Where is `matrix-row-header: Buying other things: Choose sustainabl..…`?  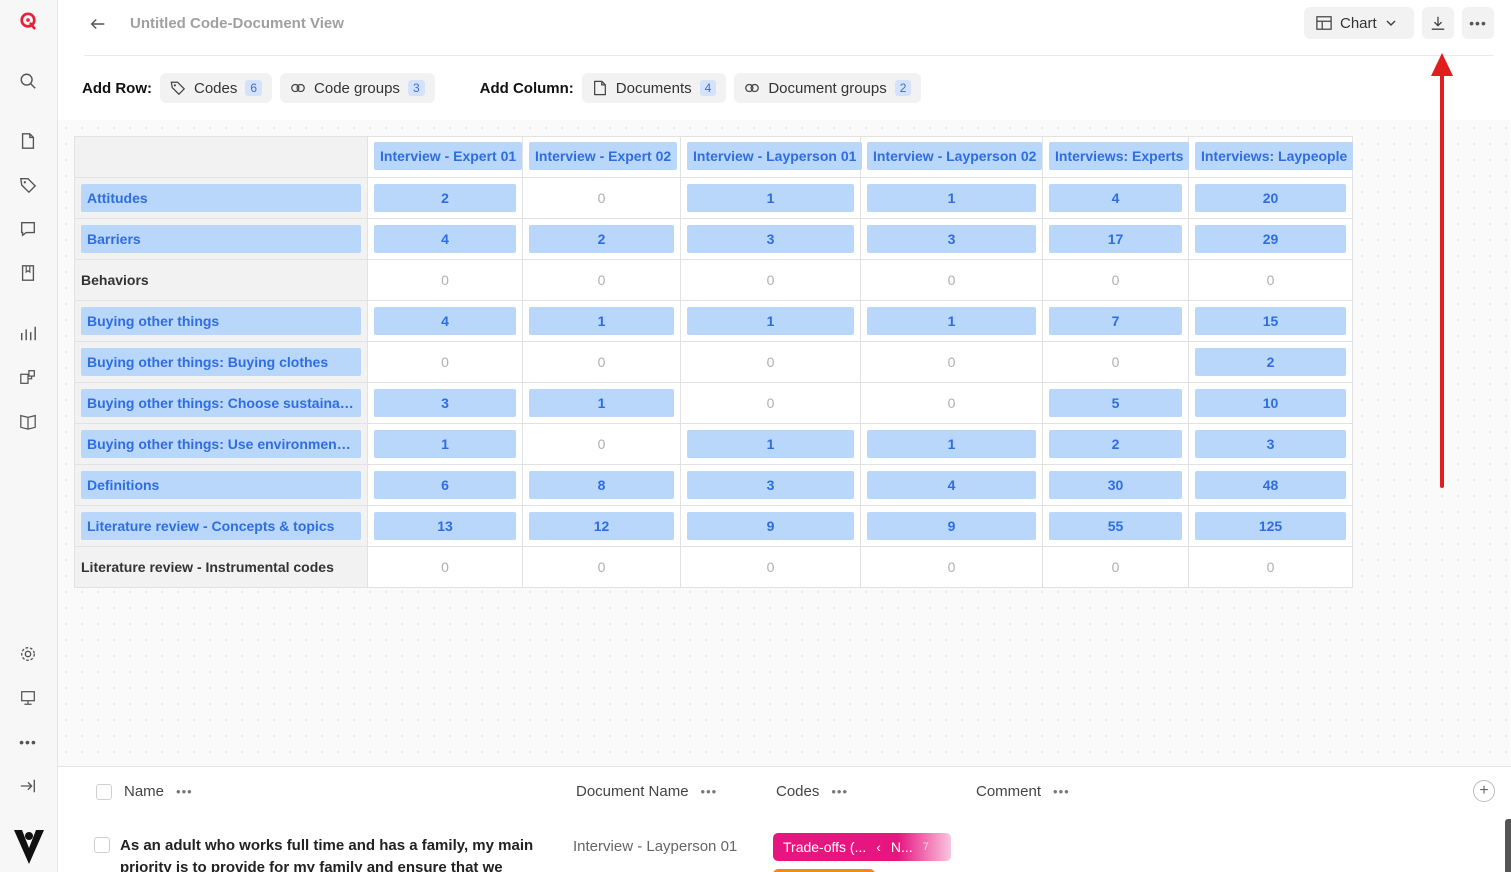
matrix-row-header: Buying other things: Choose sustainabl..… is located at coordinates (221, 403).